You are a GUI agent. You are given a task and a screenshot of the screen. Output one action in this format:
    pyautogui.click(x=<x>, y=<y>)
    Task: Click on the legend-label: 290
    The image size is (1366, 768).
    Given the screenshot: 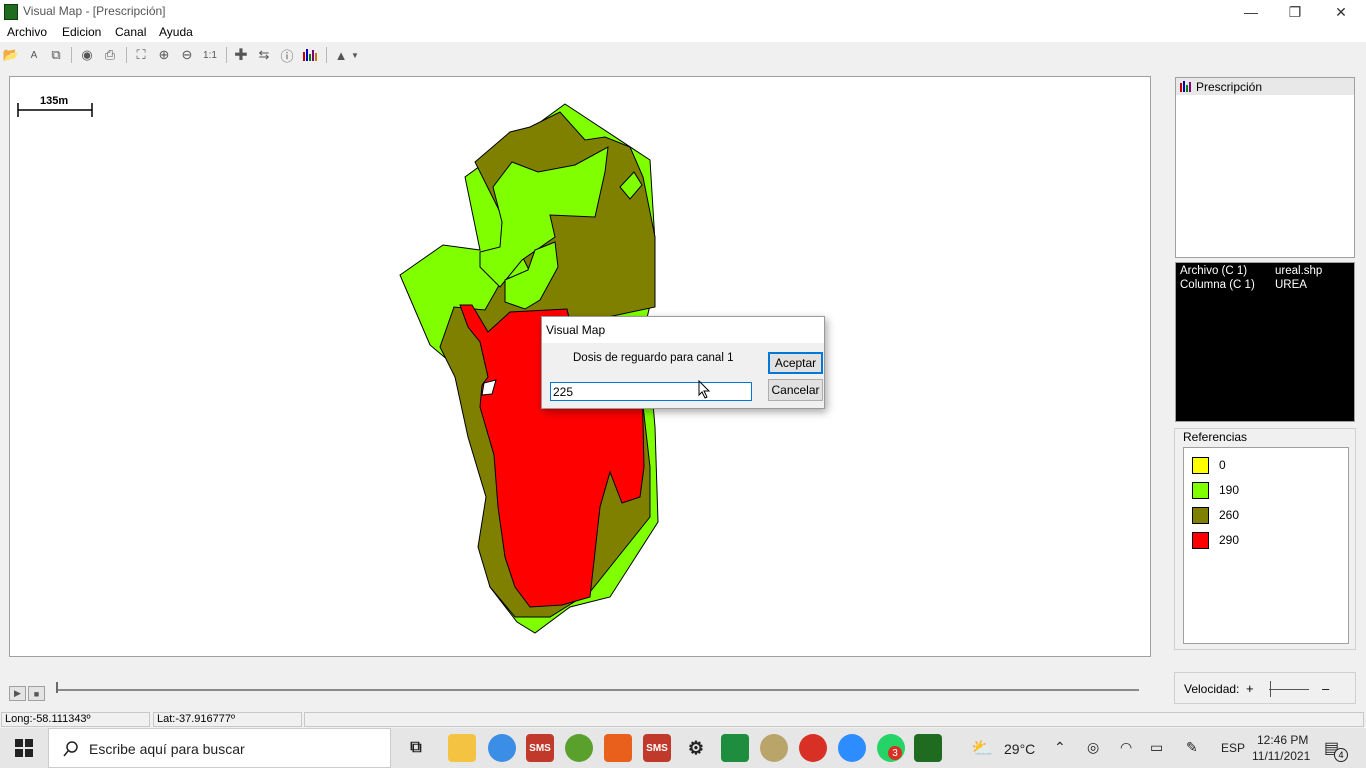 What is the action you would take?
    pyautogui.click(x=1229, y=540)
    